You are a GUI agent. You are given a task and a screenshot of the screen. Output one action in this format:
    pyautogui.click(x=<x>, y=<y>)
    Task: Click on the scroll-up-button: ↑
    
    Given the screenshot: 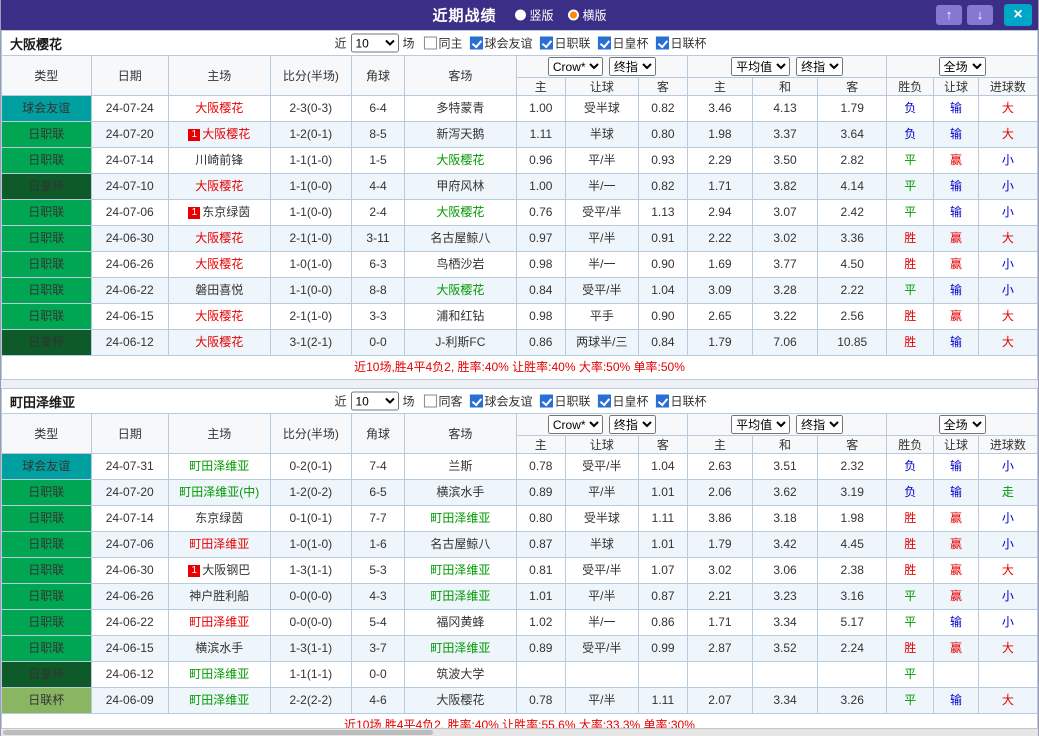 What is the action you would take?
    pyautogui.click(x=949, y=15)
    